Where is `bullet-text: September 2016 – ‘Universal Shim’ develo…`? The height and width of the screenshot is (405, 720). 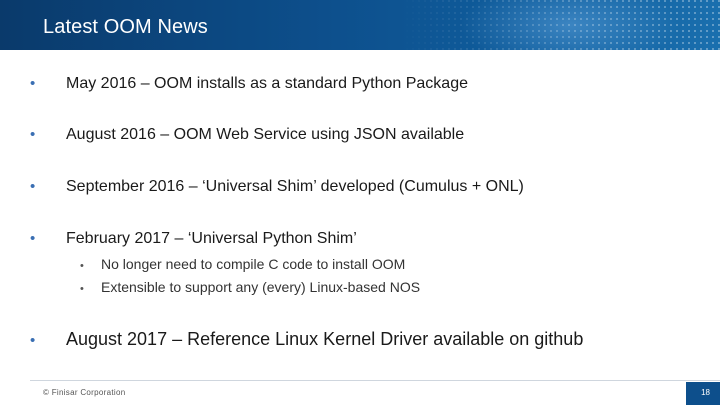
bullet-text: September 2016 – ‘Universal Shim’ develo… is located at coordinates (295, 186).